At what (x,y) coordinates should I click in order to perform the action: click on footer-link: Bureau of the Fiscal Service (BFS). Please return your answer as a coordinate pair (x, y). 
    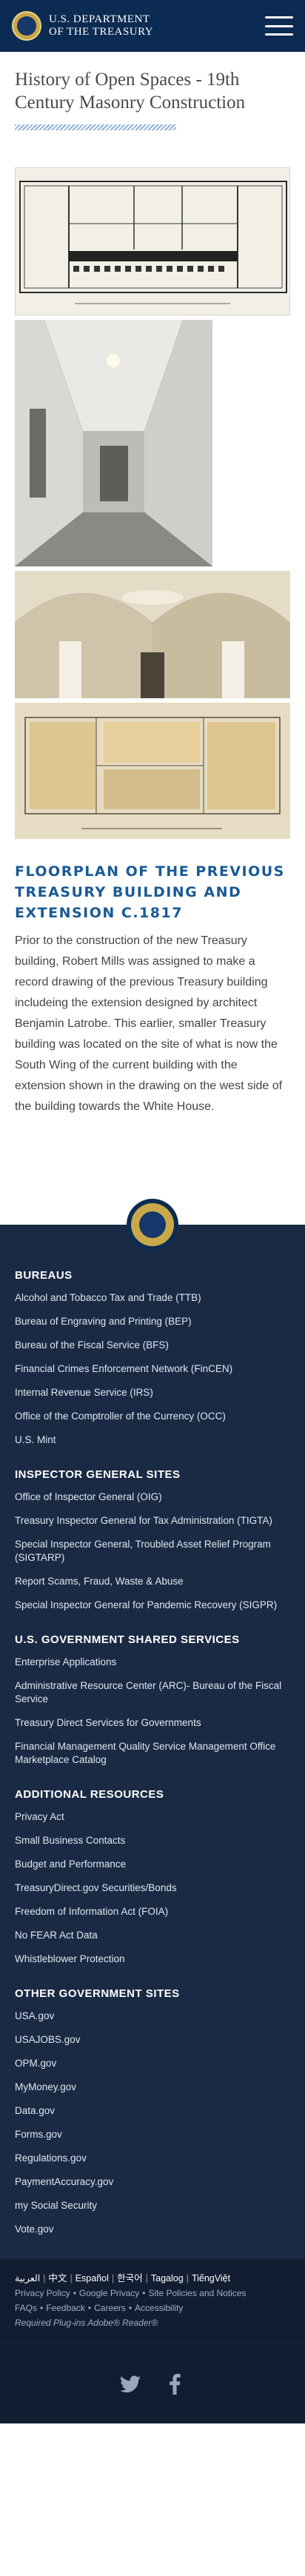
    Looking at the image, I should click on (152, 1345).